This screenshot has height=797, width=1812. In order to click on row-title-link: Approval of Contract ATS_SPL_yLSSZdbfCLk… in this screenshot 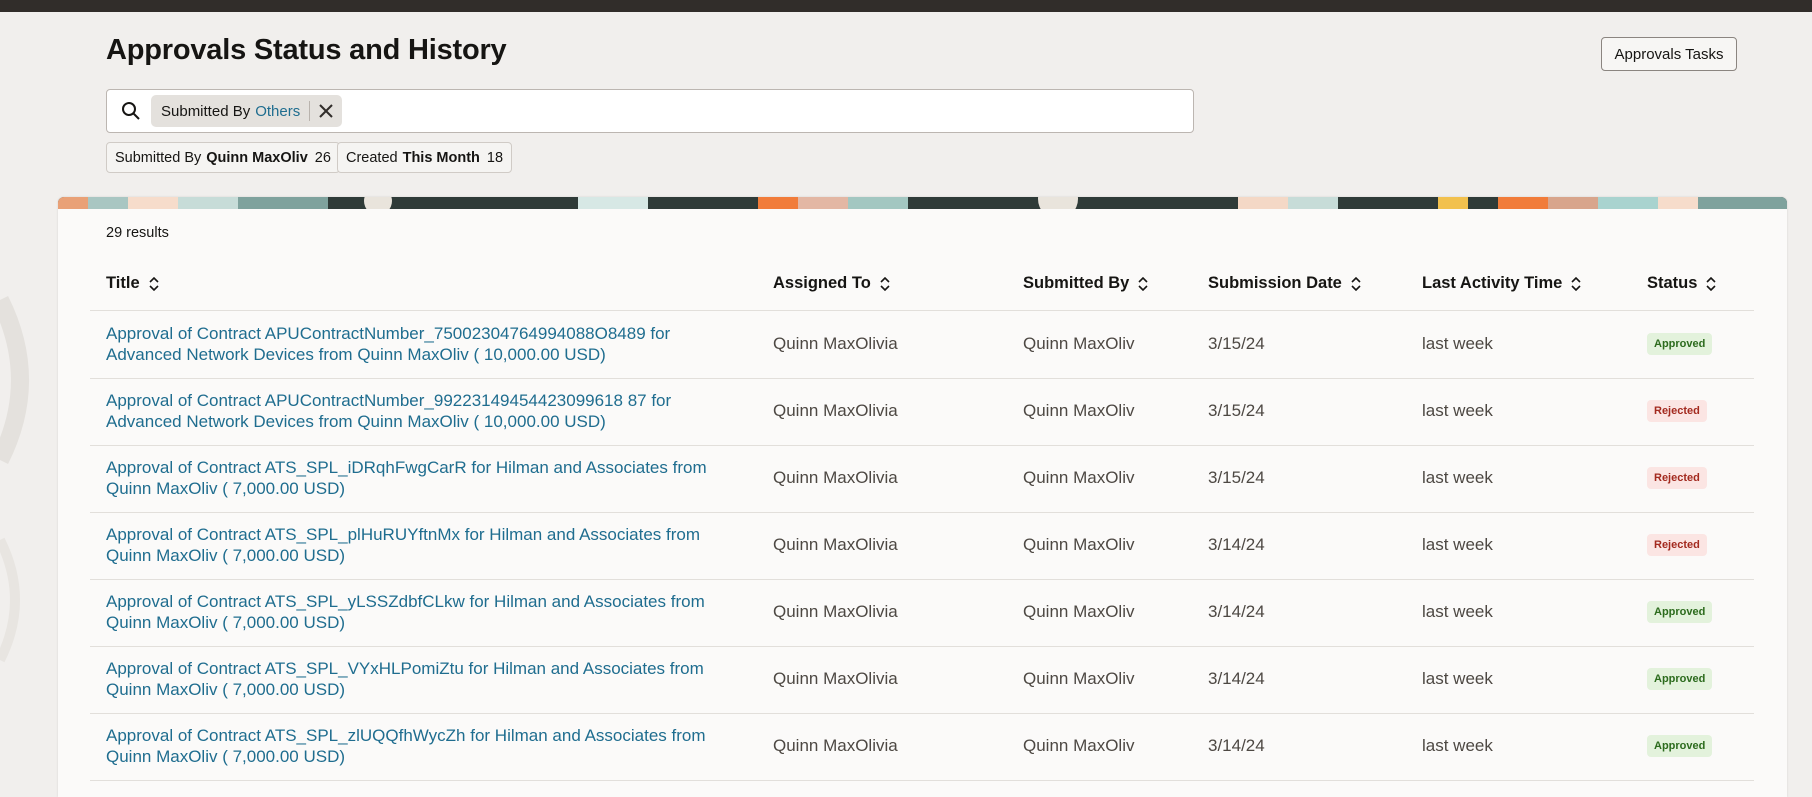, I will do `click(426, 612)`.